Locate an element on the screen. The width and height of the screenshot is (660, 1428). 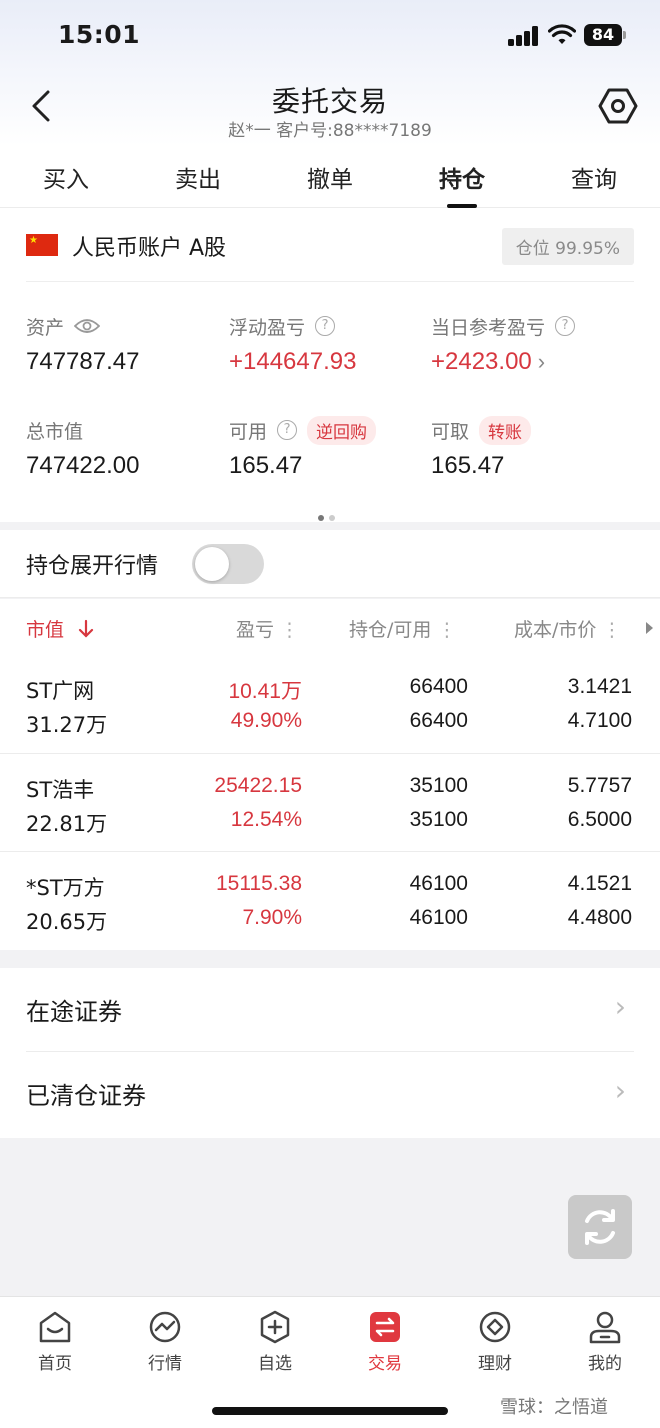
eye-icon is located at coordinates (87, 326).